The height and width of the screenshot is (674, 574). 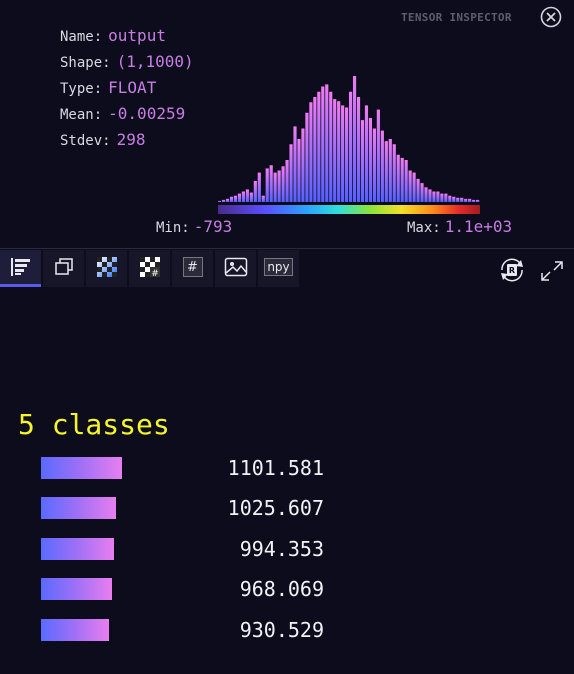 I want to click on max-readout: Max: 1.1e+03, so click(x=459, y=227).